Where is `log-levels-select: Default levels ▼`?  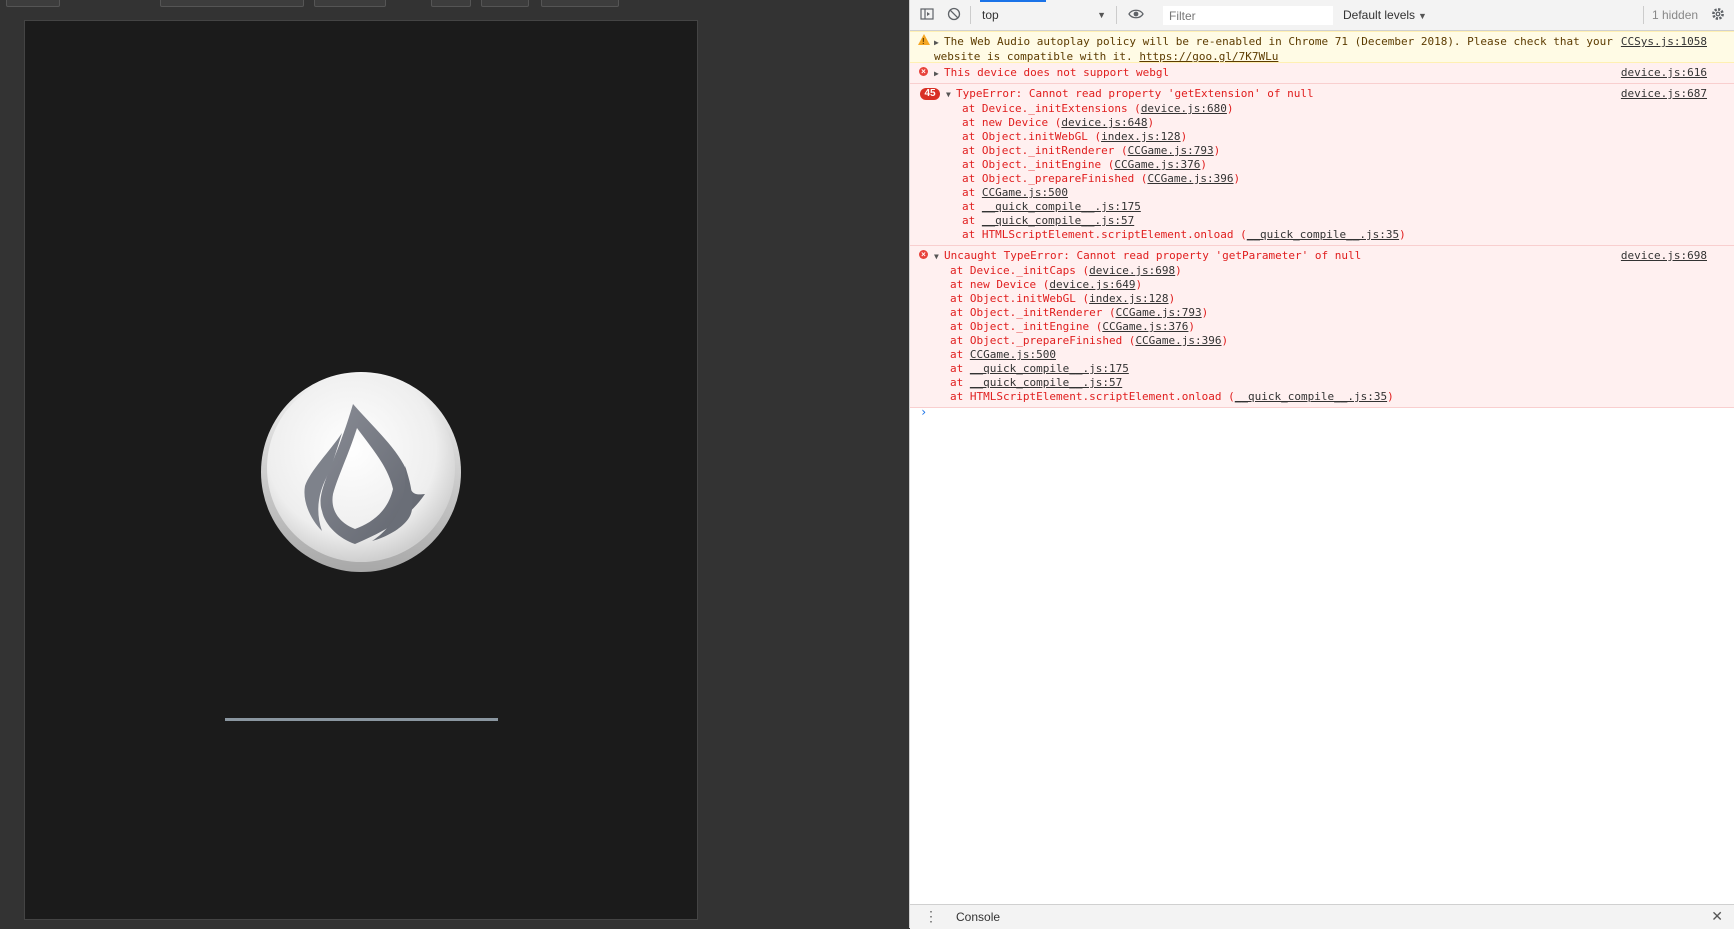
log-levels-select: Default levels ▼ is located at coordinates (1385, 15).